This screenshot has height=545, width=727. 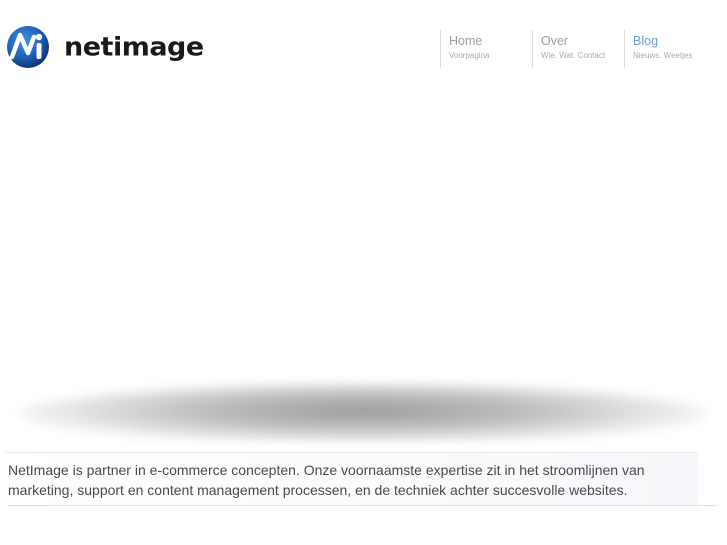 I want to click on site-logo: netimage, so click(x=111, y=47).